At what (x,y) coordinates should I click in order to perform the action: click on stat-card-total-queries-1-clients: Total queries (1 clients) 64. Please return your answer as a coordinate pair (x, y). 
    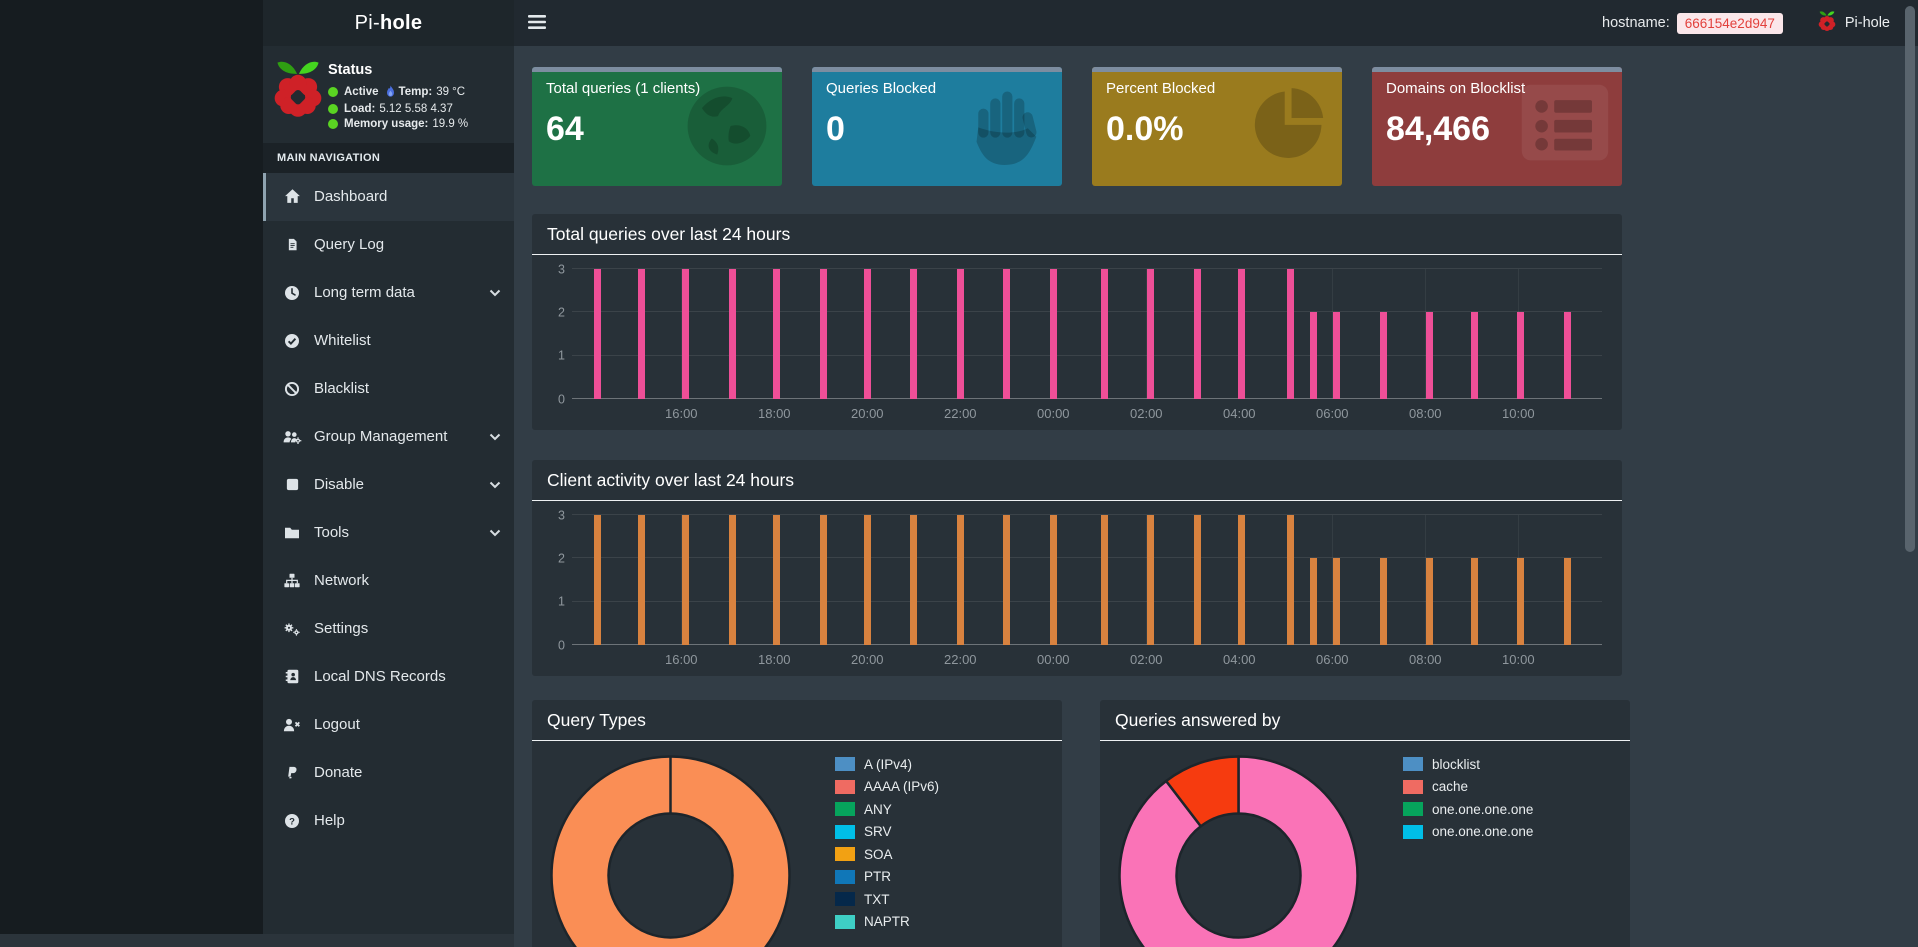
    Looking at the image, I should click on (657, 126).